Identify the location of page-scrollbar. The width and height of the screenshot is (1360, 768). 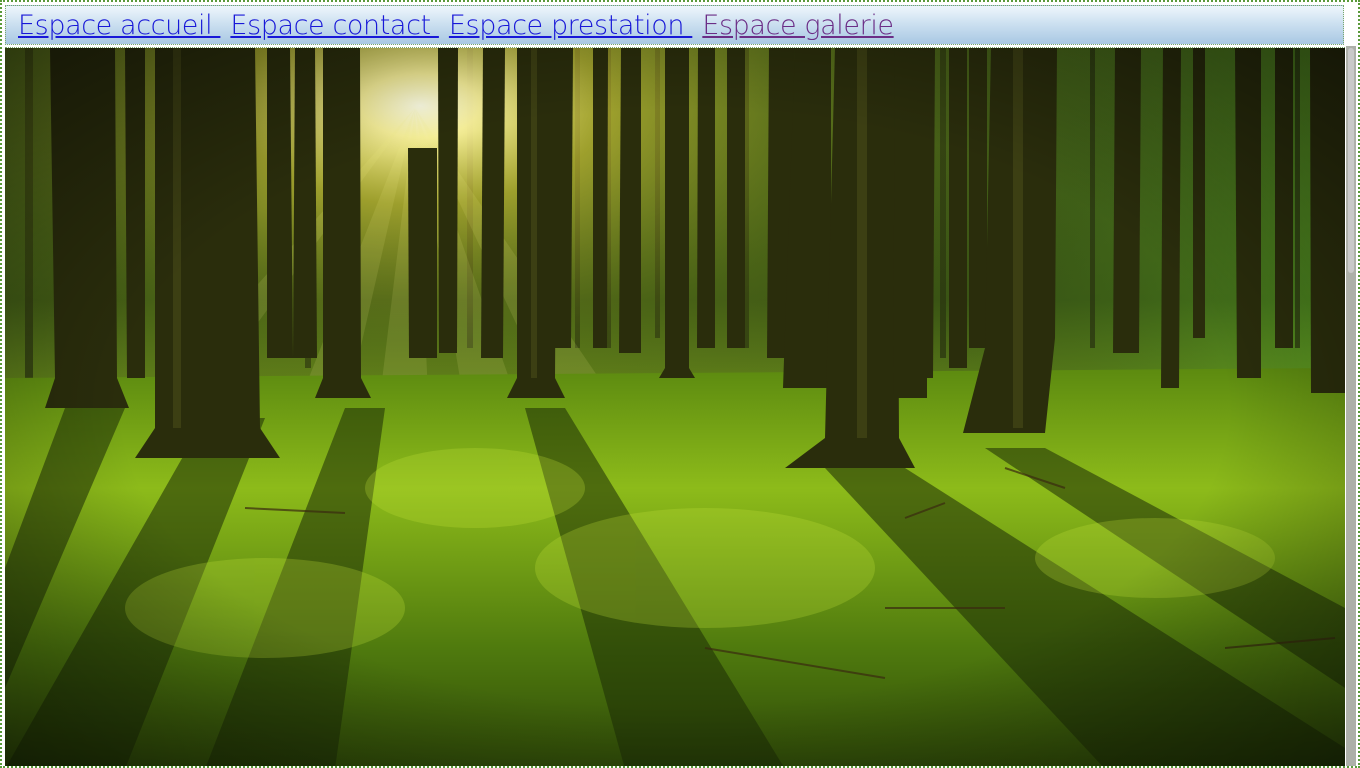
(1351, 406).